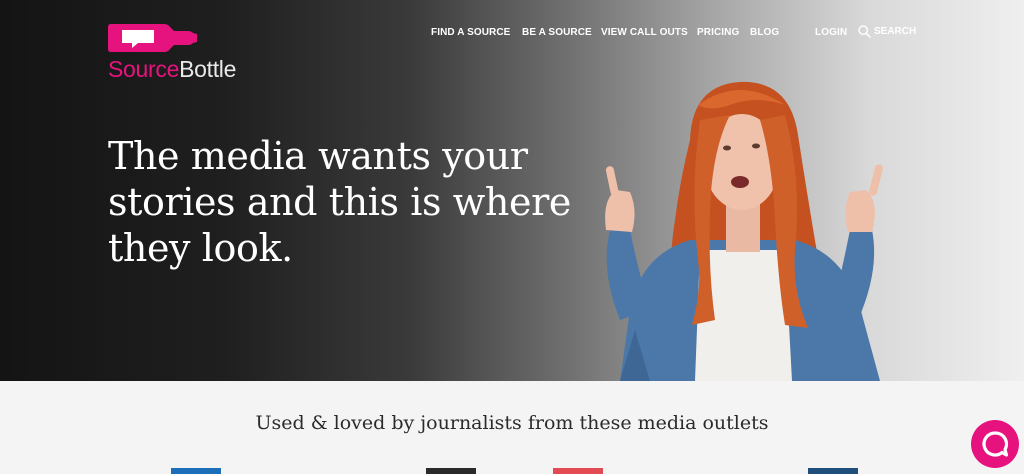 The image size is (1024, 474). Describe the element at coordinates (895, 31) in the screenshot. I see `search-label: SEARCH` at that location.